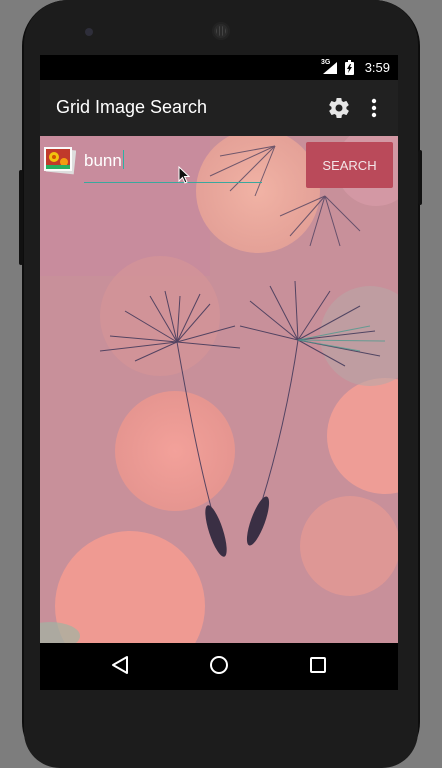  Describe the element at coordinates (123, 159) in the screenshot. I see `text-caret` at that location.